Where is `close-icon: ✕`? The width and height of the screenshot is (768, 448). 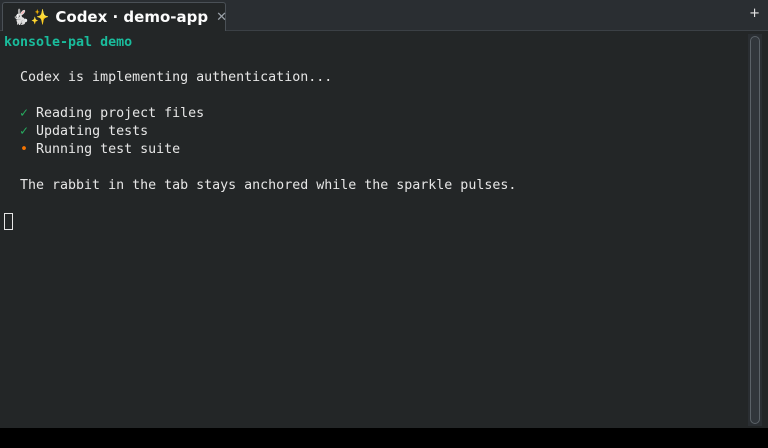 close-icon: ✕ is located at coordinates (221, 17).